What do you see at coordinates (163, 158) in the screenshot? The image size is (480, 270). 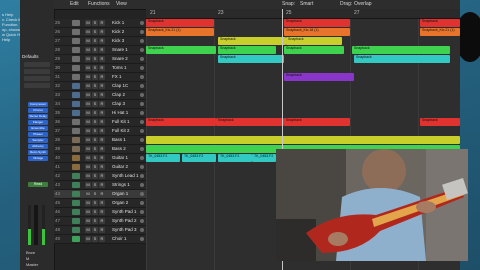 I see `audio-region: TK_0453.F2` at bounding box center [163, 158].